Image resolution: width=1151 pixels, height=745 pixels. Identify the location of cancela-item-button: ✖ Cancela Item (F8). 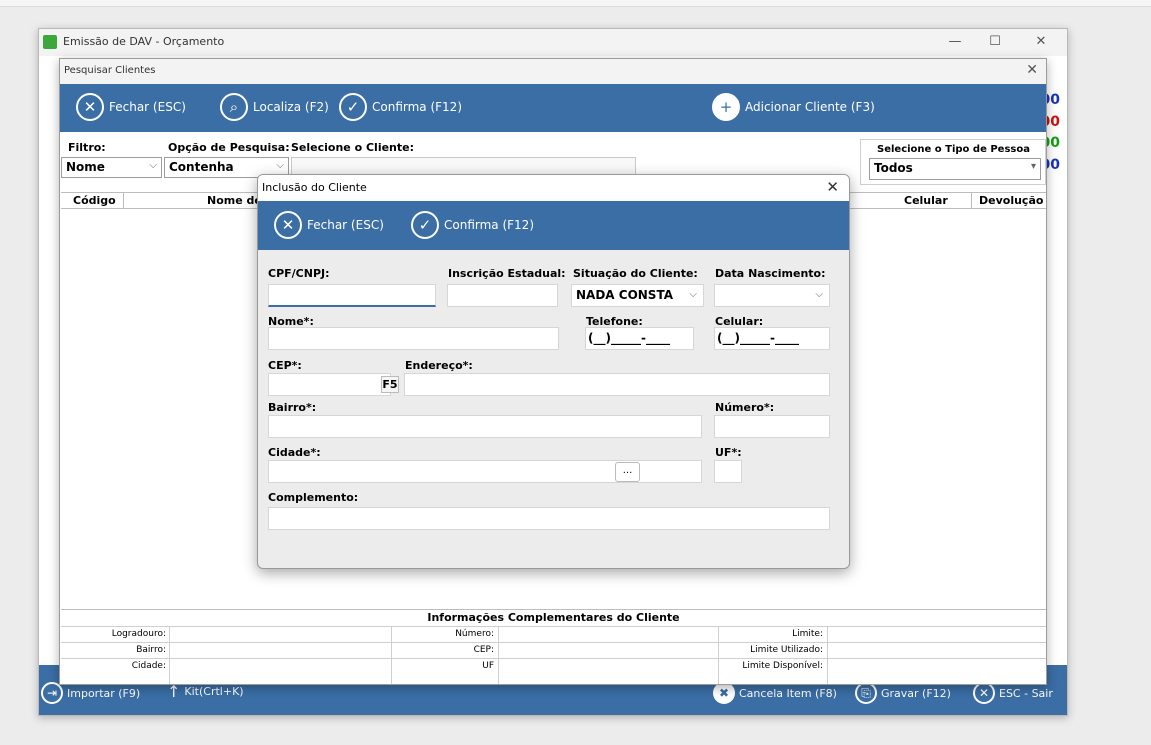
(775, 693).